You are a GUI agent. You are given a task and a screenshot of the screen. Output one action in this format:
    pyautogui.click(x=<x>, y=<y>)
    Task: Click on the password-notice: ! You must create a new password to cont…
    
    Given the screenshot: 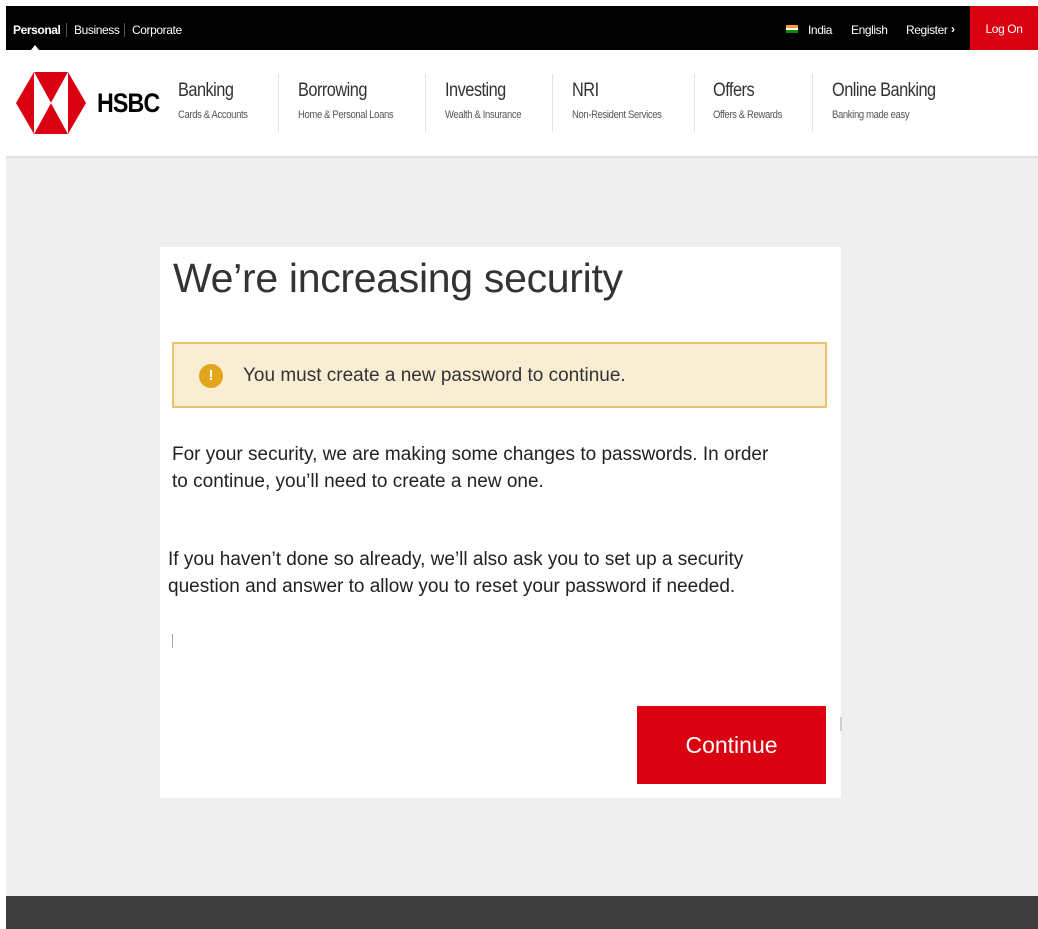 What is the action you would take?
    pyautogui.click(x=499, y=375)
    